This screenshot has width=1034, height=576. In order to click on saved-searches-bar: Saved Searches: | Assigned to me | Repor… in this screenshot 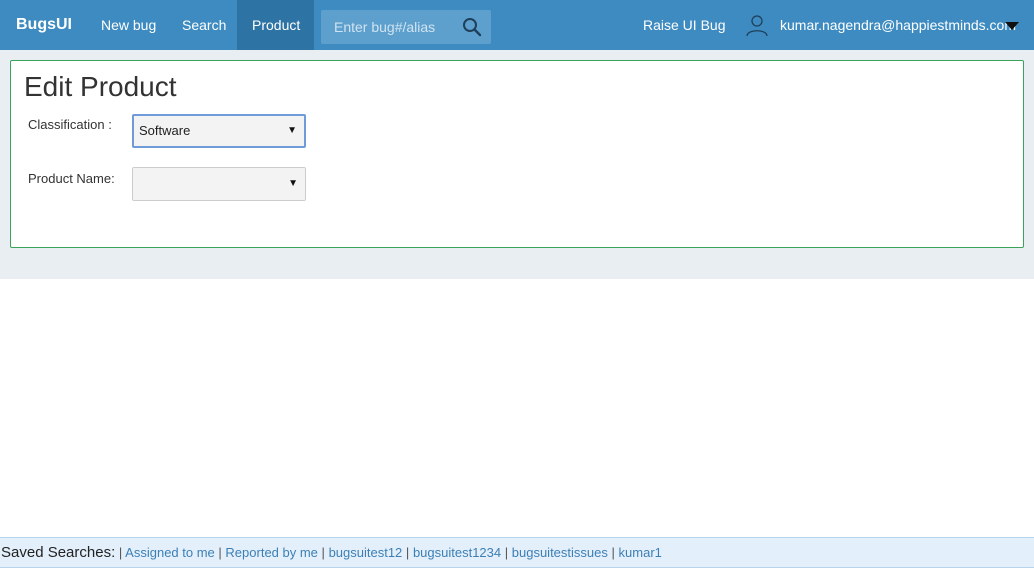, I will do `click(517, 552)`.